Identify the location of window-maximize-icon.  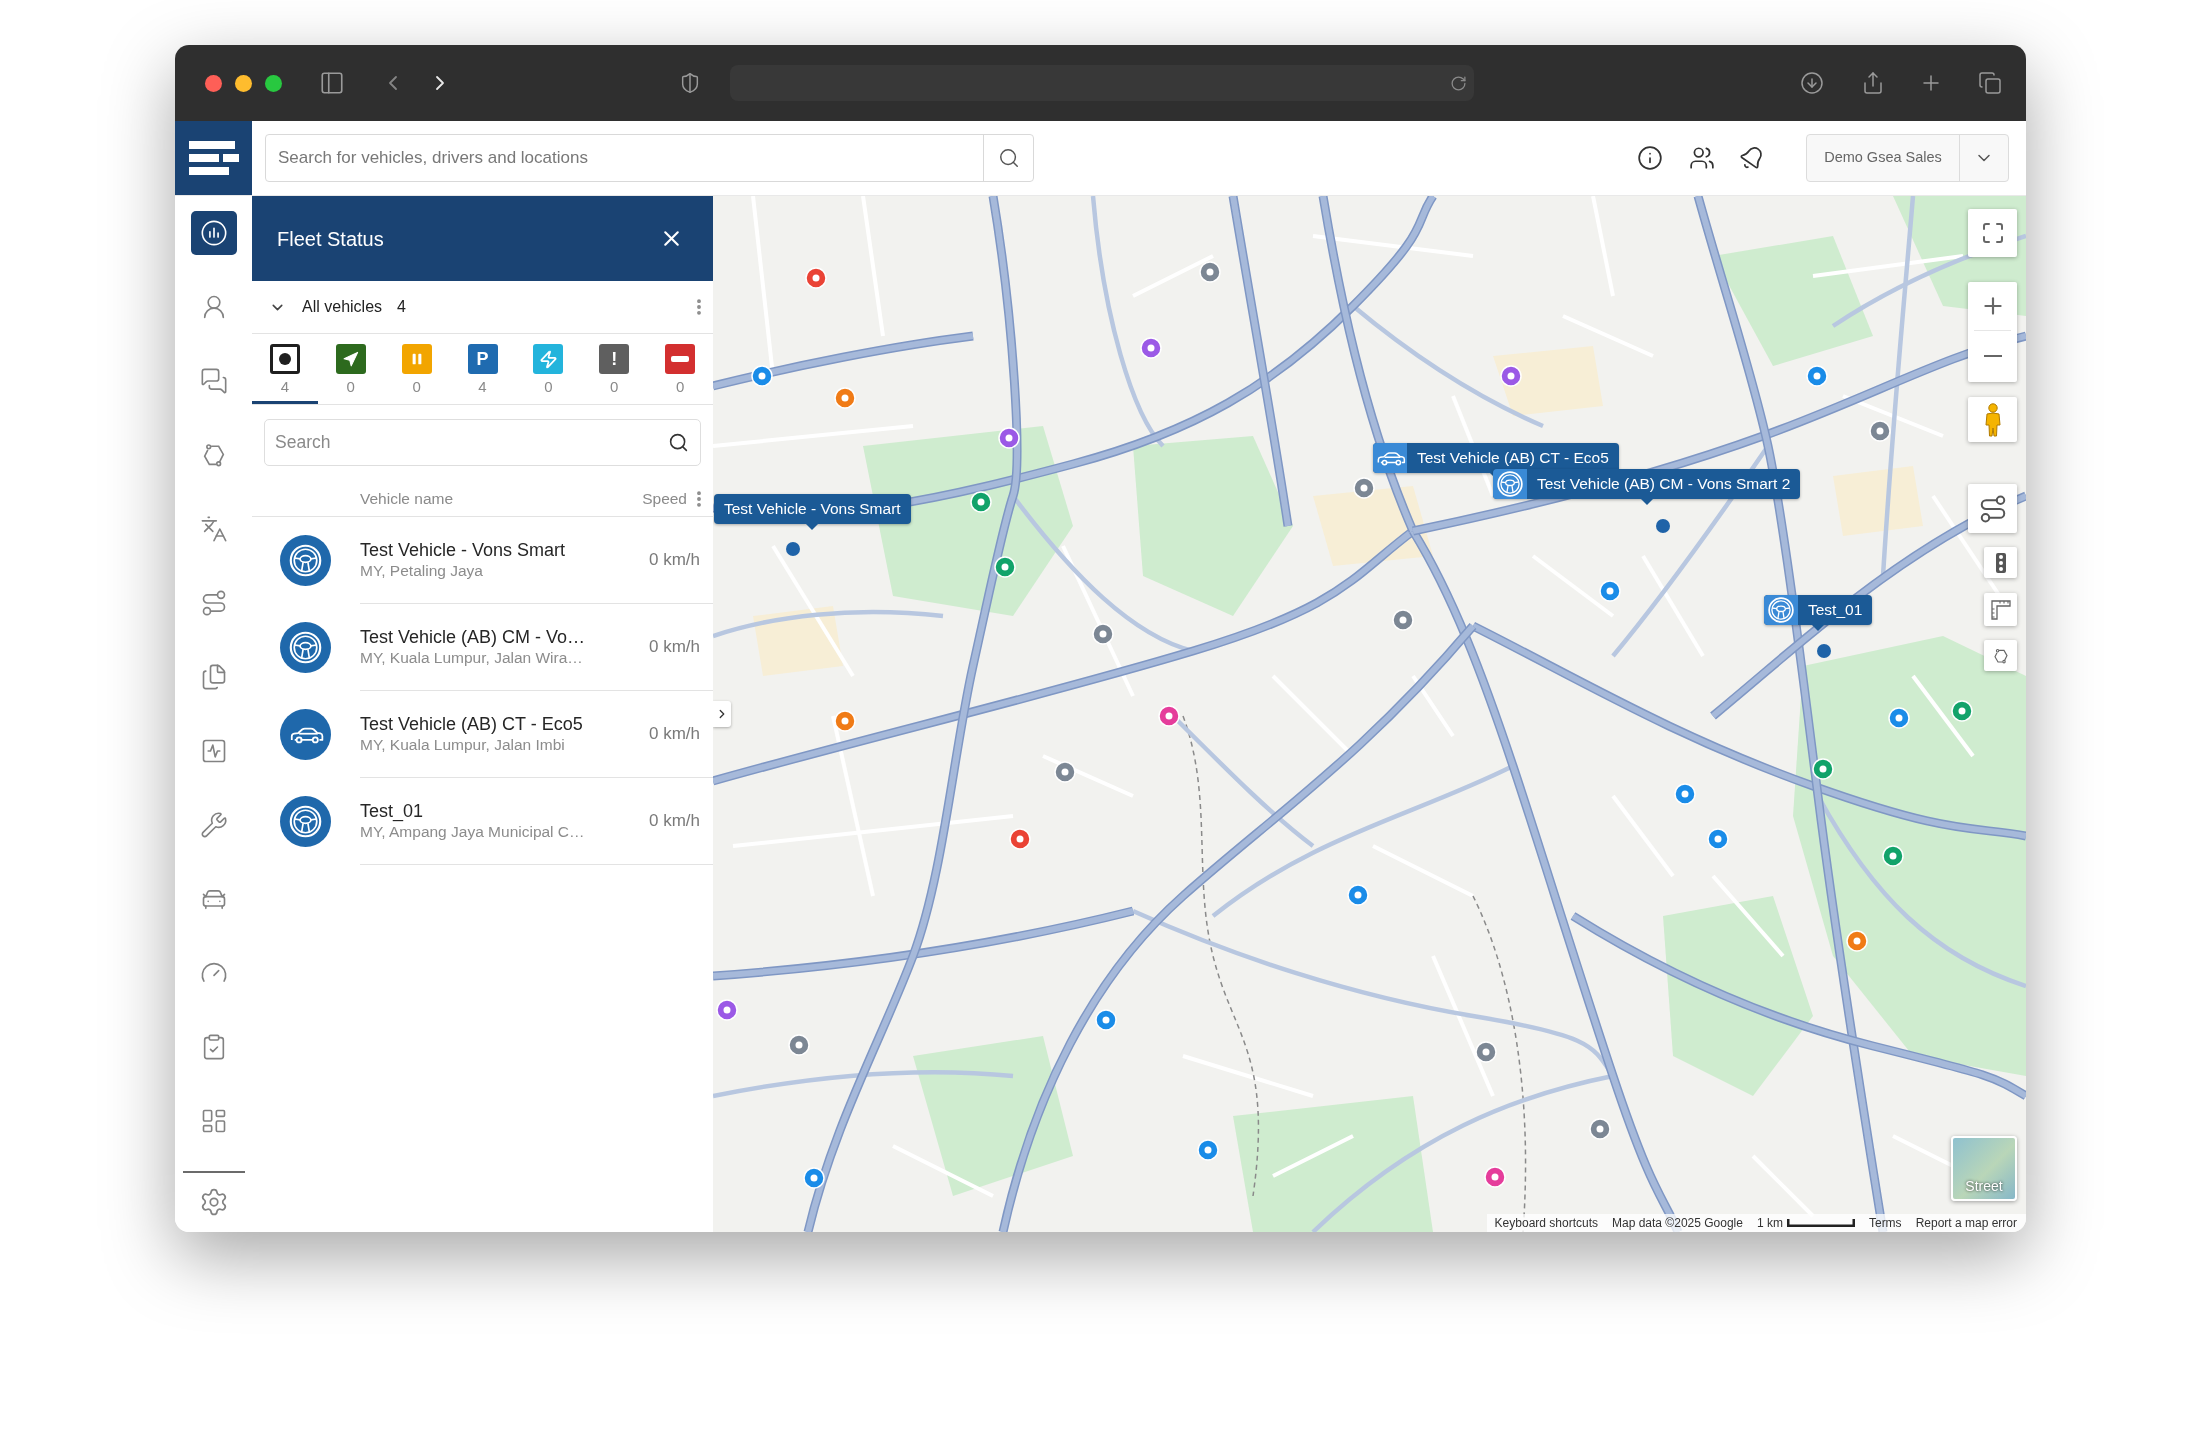
(273, 83).